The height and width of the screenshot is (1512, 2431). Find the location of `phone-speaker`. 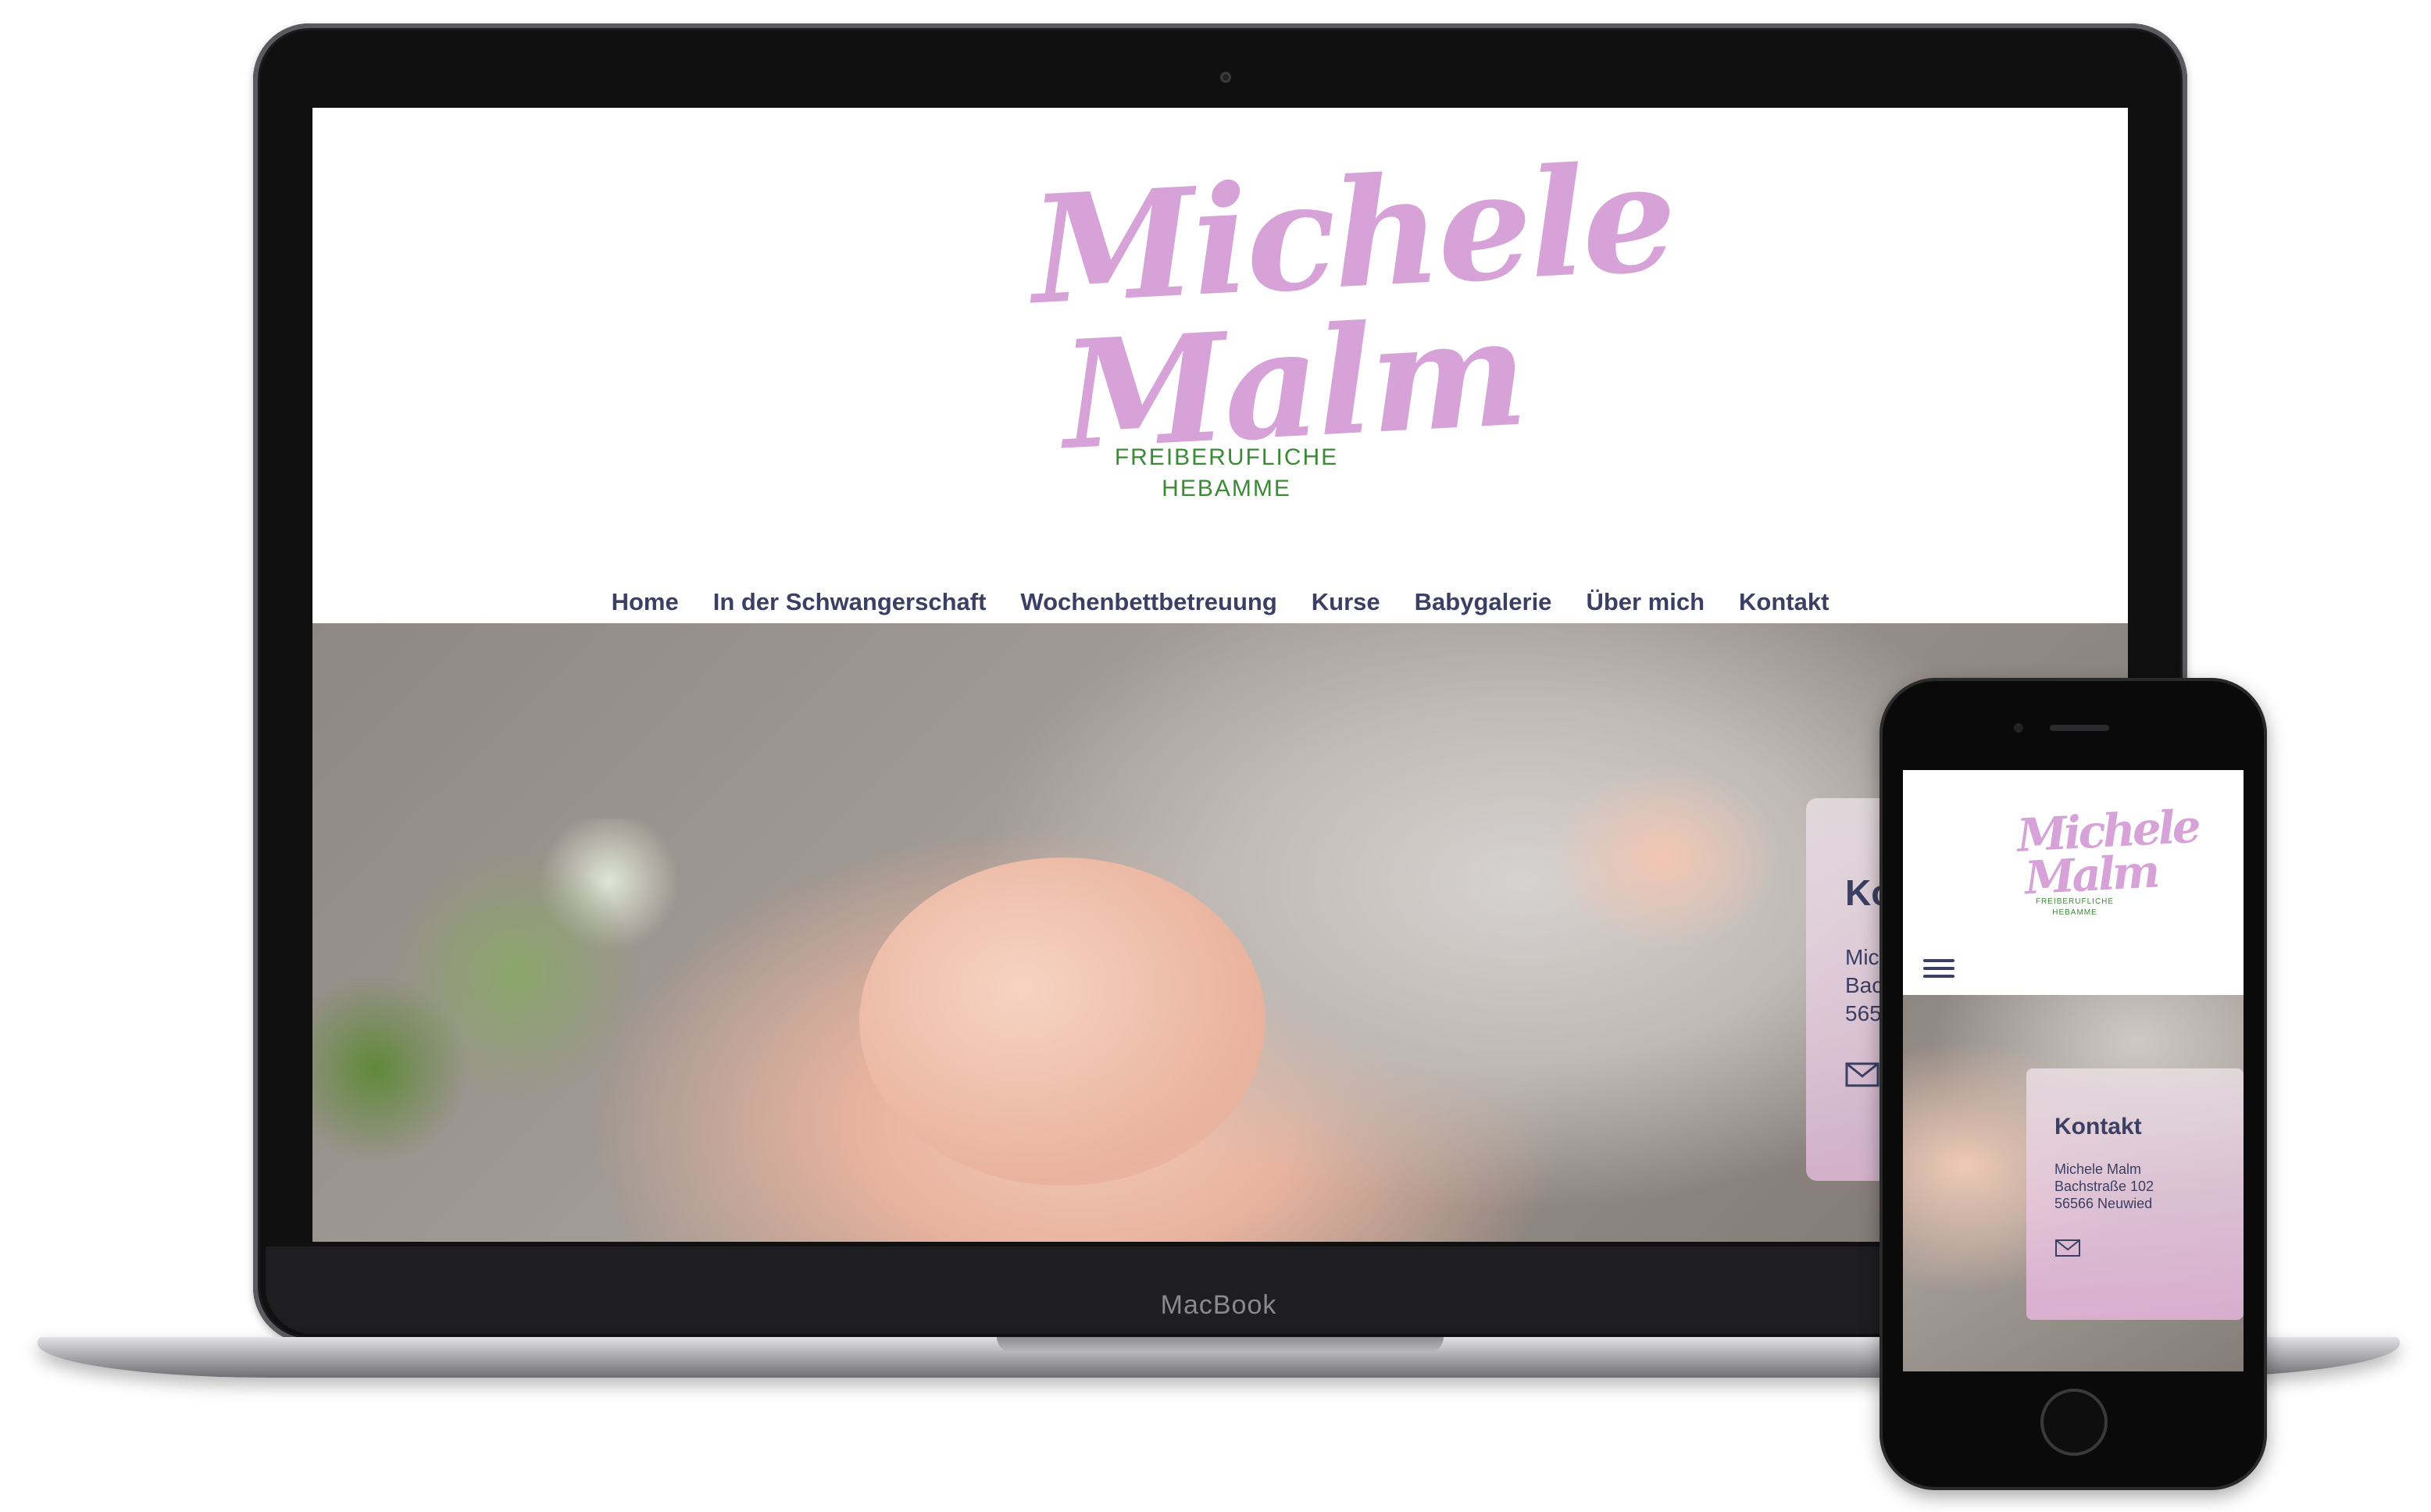

phone-speaker is located at coordinates (2079, 728).